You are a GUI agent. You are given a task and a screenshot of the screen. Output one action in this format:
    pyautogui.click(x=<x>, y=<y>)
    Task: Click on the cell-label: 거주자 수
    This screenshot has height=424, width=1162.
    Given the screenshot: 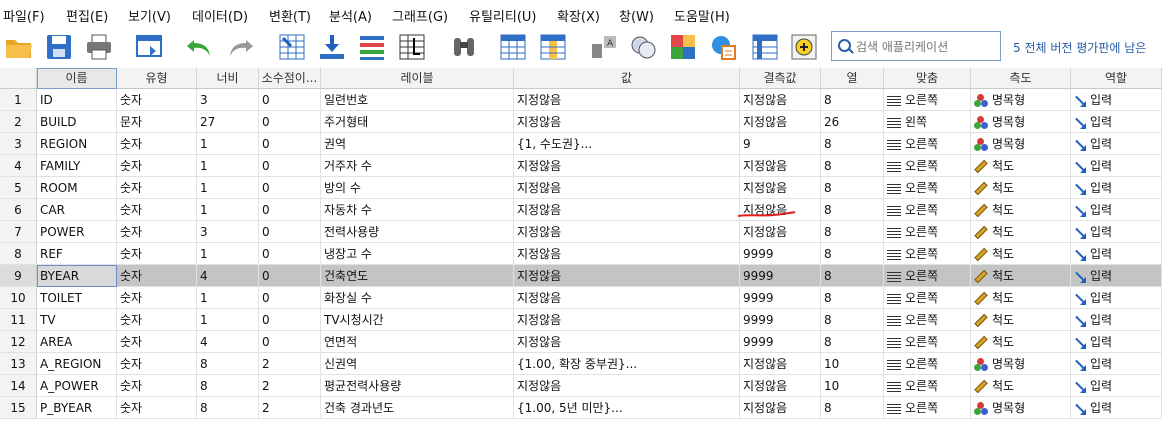 What is the action you would take?
    pyautogui.click(x=417, y=166)
    